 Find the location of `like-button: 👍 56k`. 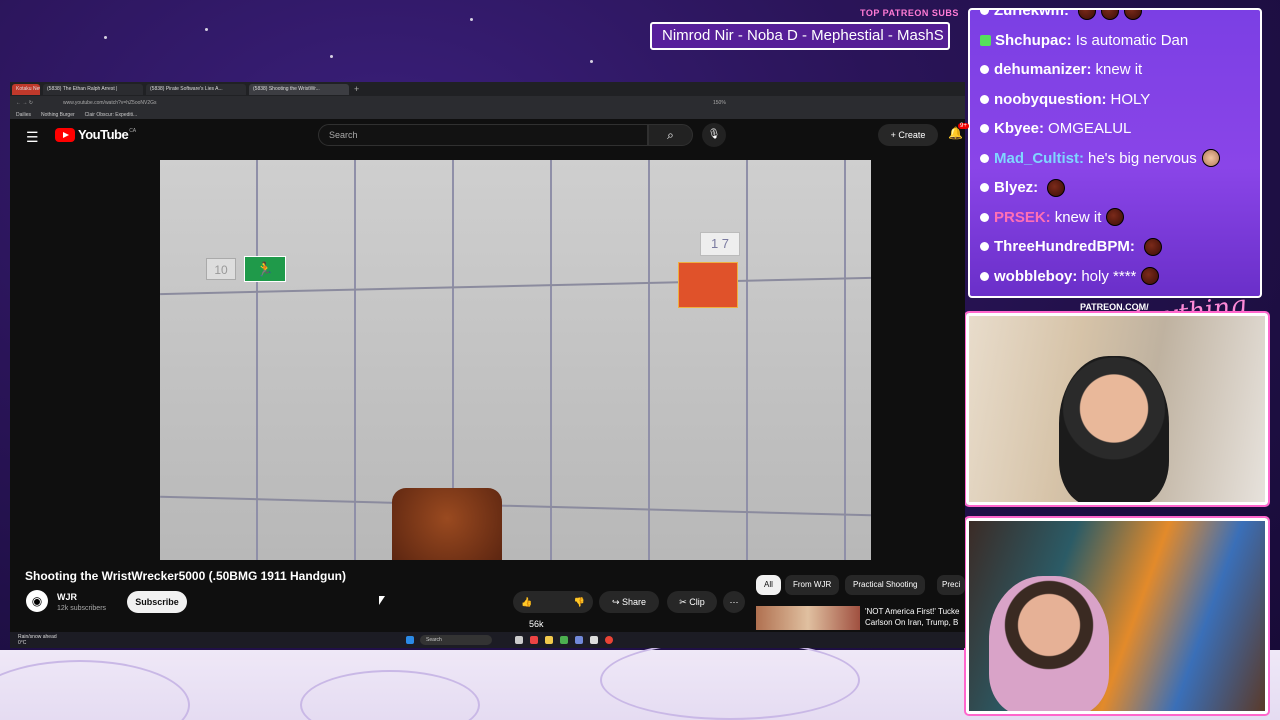

like-button: 👍 56k is located at coordinates (539, 610).